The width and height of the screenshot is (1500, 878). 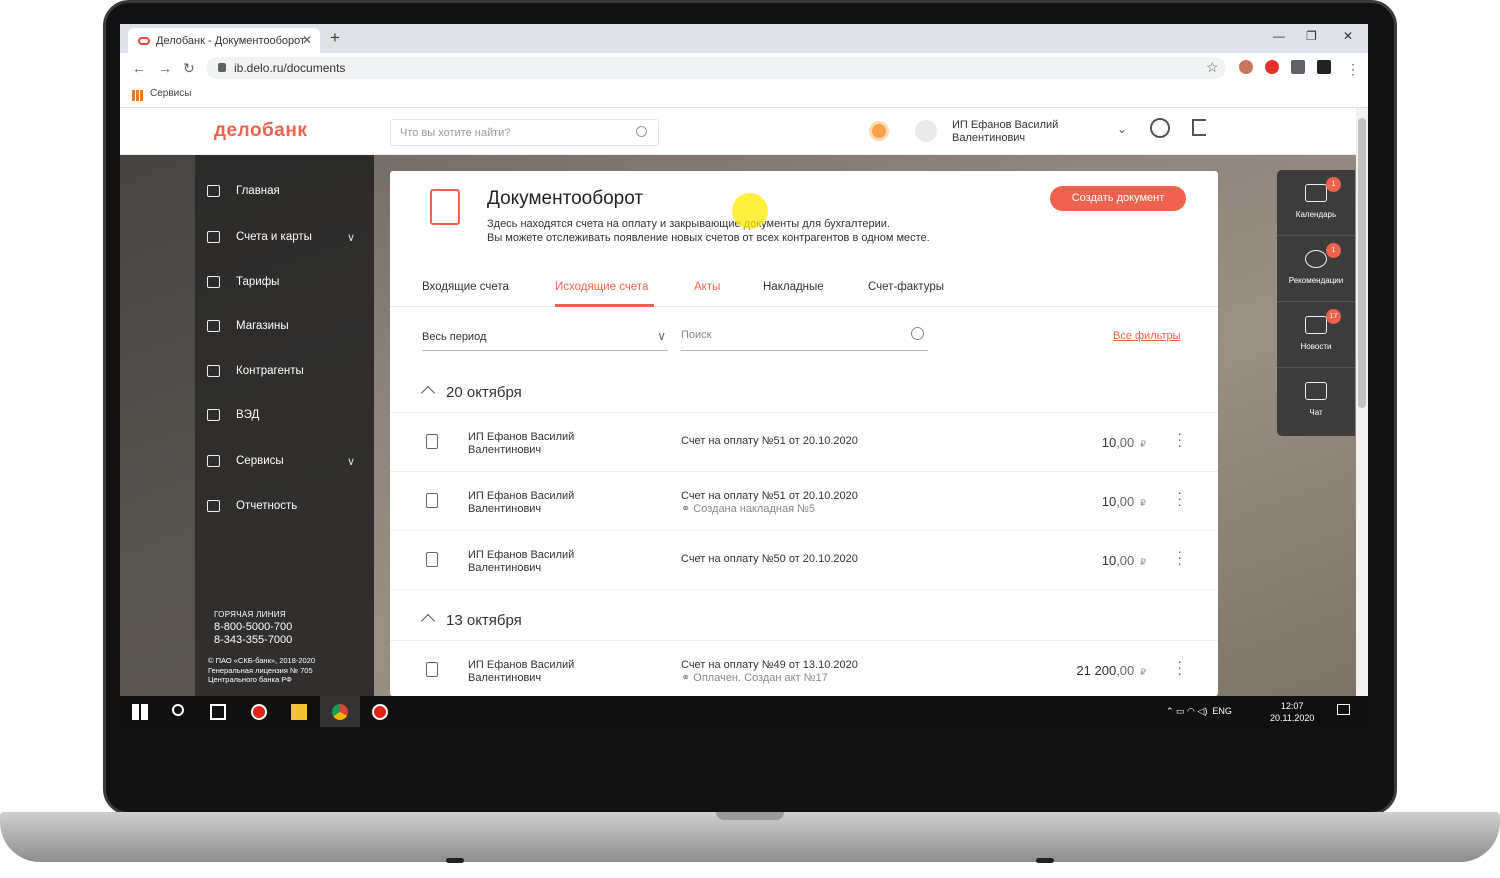 I want to click on language-indicator: ENG, so click(x=1222, y=711).